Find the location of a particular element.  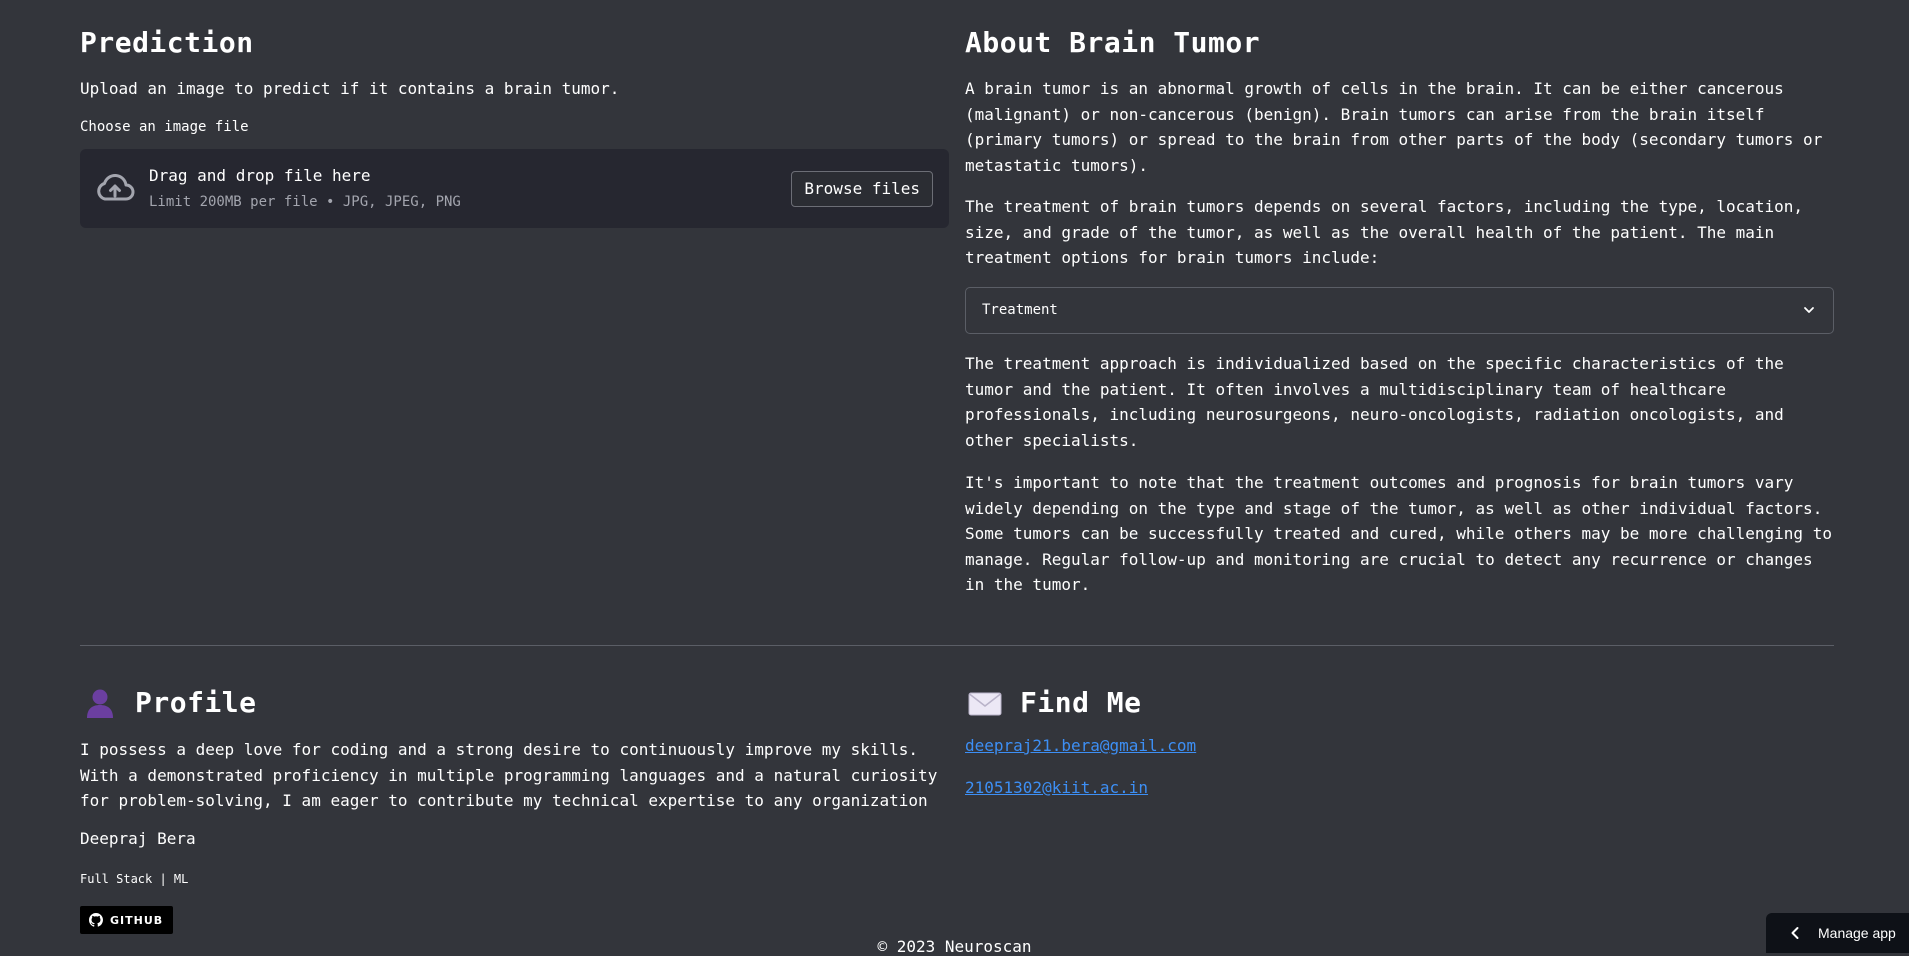

expander-label: Treatment is located at coordinates (1020, 310).